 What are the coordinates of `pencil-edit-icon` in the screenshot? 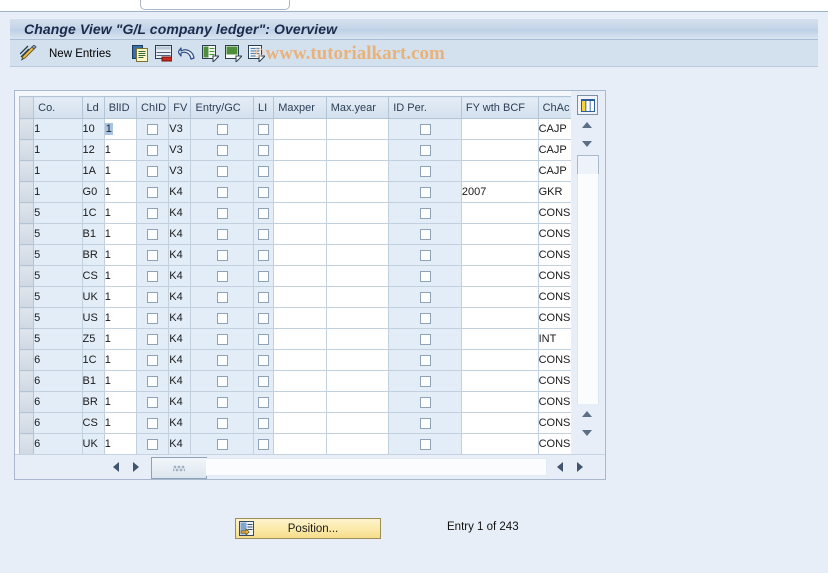 It's located at (29, 53).